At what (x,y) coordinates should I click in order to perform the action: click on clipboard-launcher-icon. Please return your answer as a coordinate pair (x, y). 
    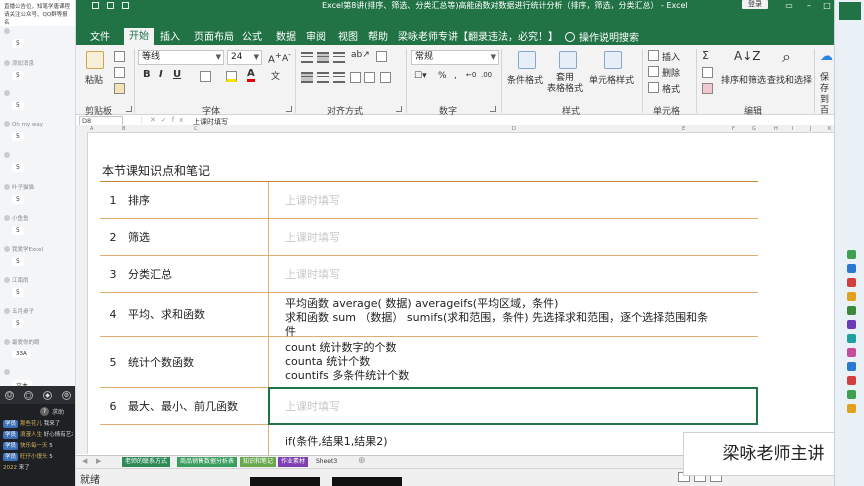
    Looking at the image, I should click on (129, 109).